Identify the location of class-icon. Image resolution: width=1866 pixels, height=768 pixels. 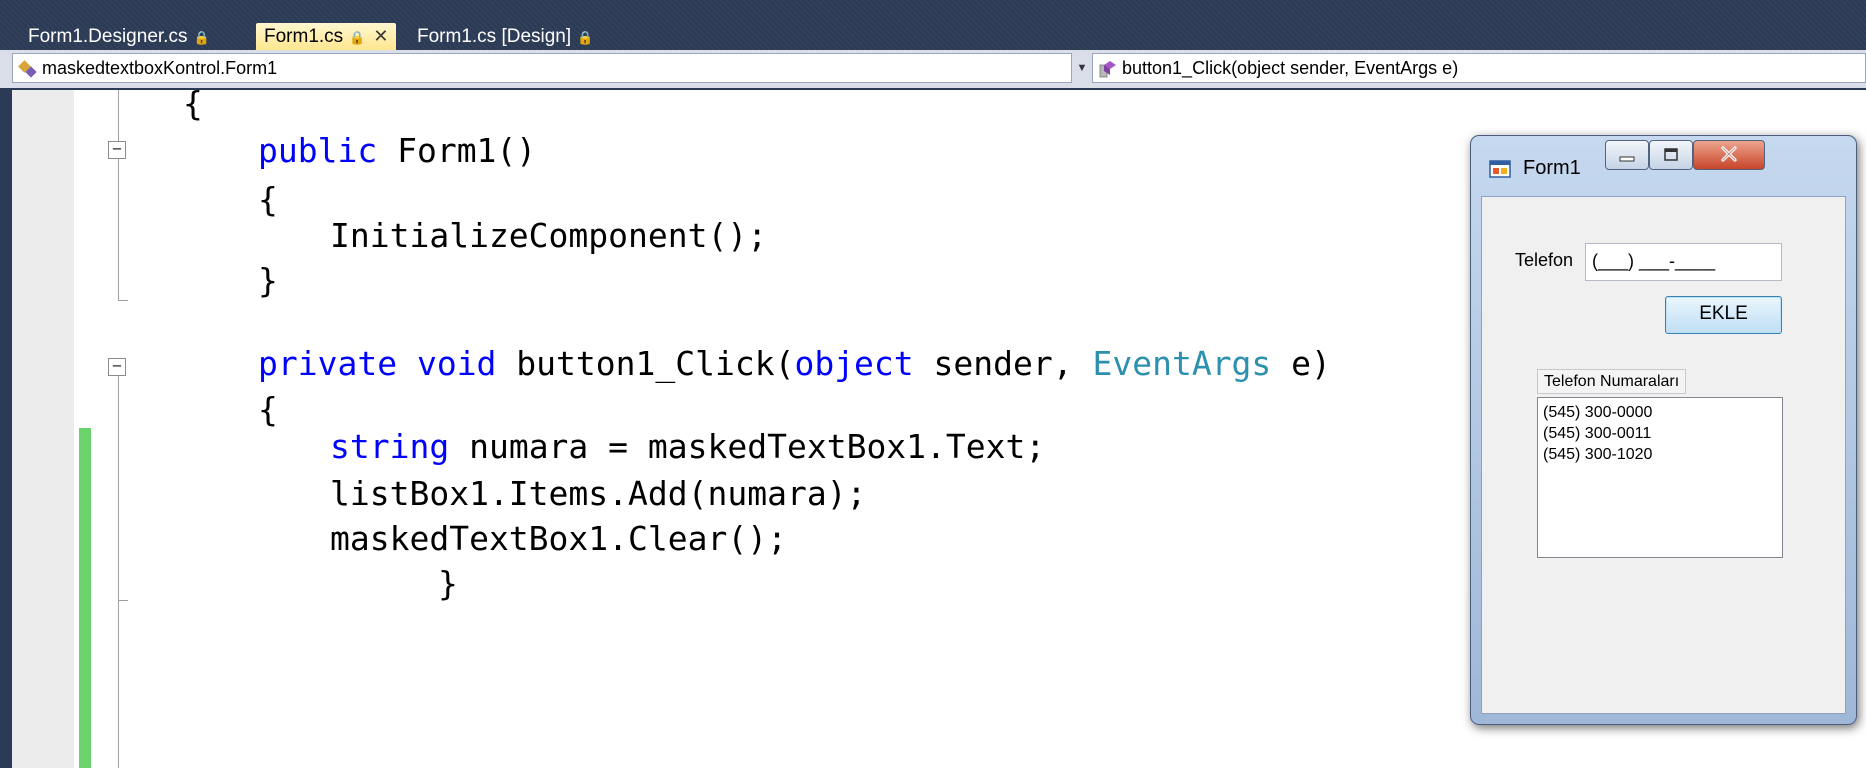
(27, 69).